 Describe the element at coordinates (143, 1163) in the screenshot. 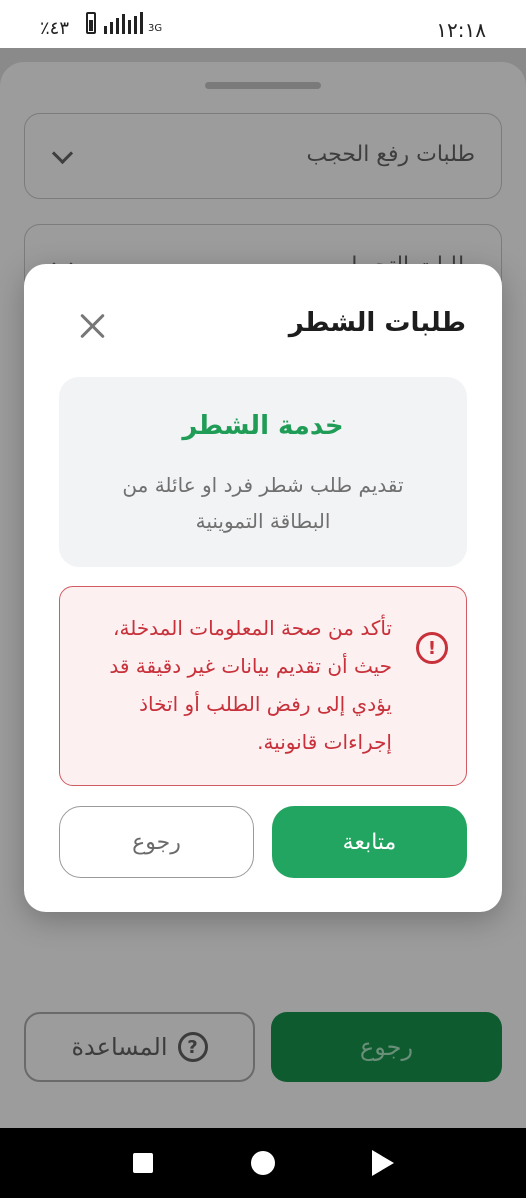

I see `recents-icon` at that location.